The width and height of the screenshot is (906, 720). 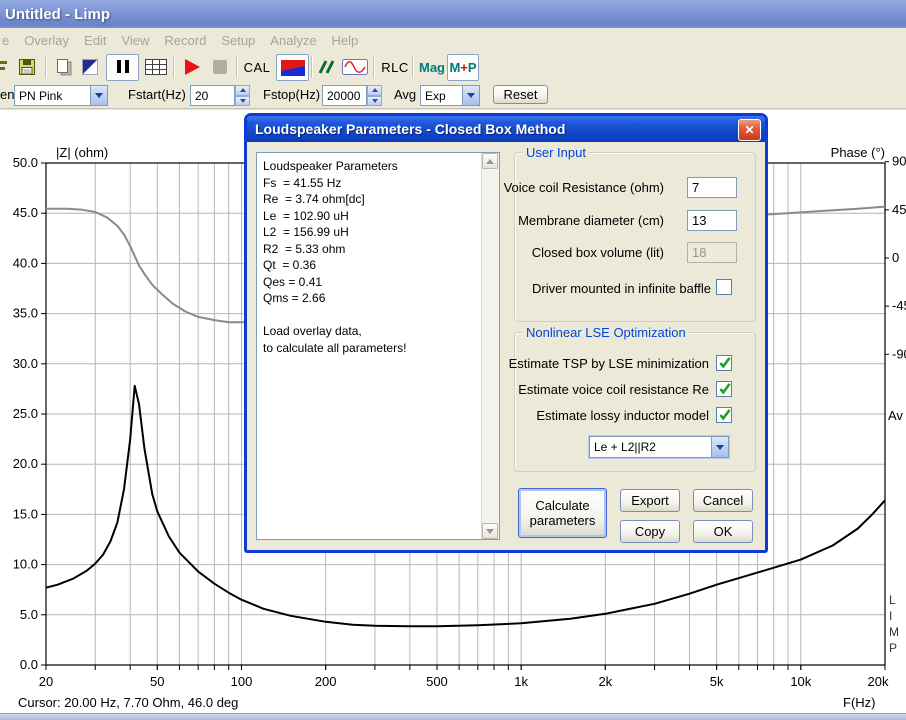 I want to click on table-view-button, so click(x=155, y=67).